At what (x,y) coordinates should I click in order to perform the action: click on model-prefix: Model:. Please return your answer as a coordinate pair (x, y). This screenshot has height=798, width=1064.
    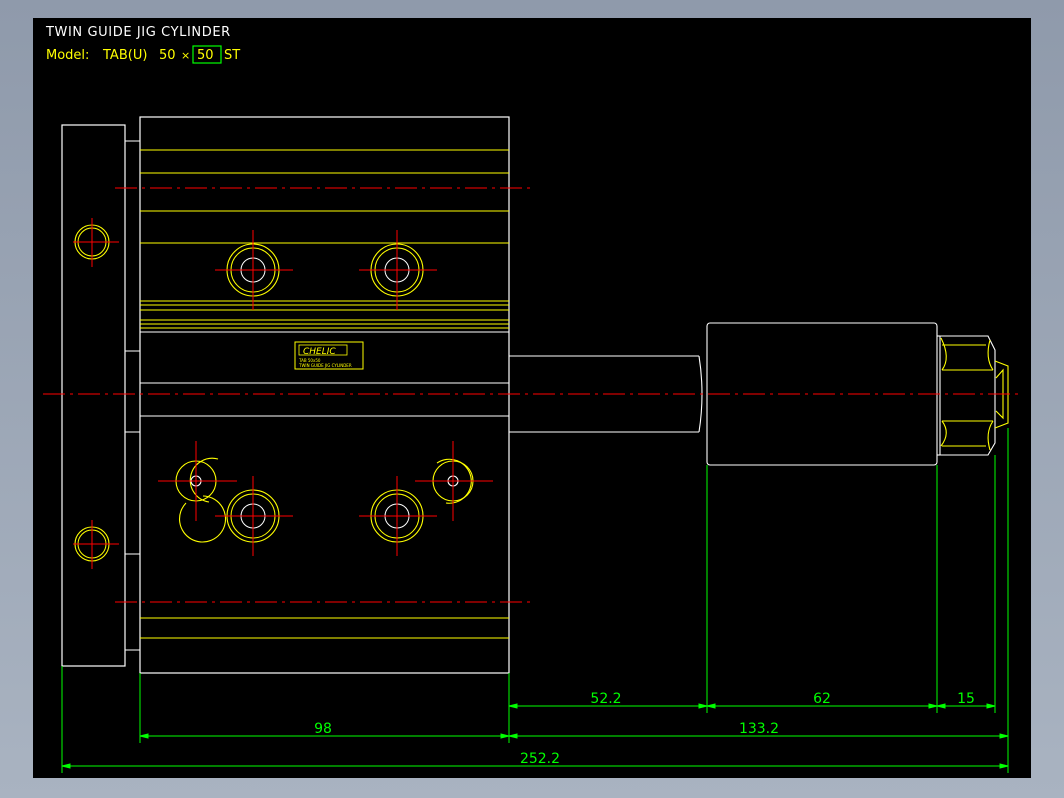
    Looking at the image, I should click on (67, 55).